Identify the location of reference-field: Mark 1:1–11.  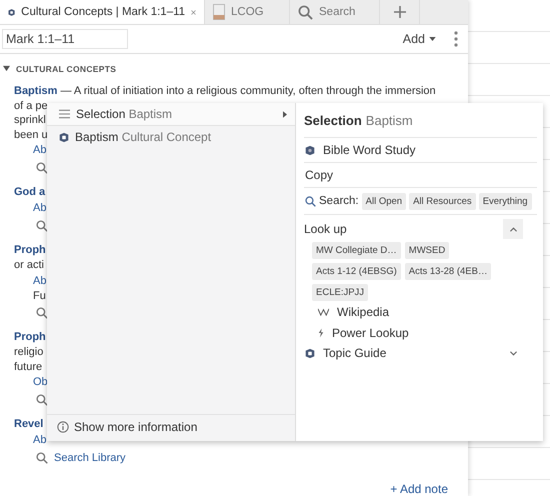
(65, 38).